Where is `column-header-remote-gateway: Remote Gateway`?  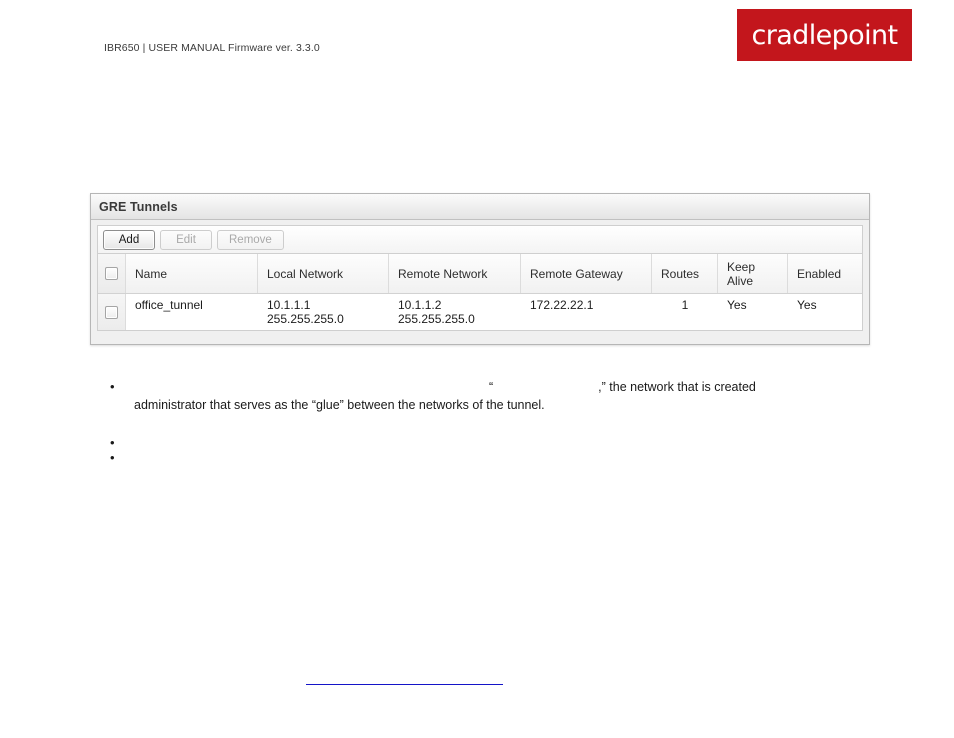 column-header-remote-gateway: Remote Gateway is located at coordinates (586, 273).